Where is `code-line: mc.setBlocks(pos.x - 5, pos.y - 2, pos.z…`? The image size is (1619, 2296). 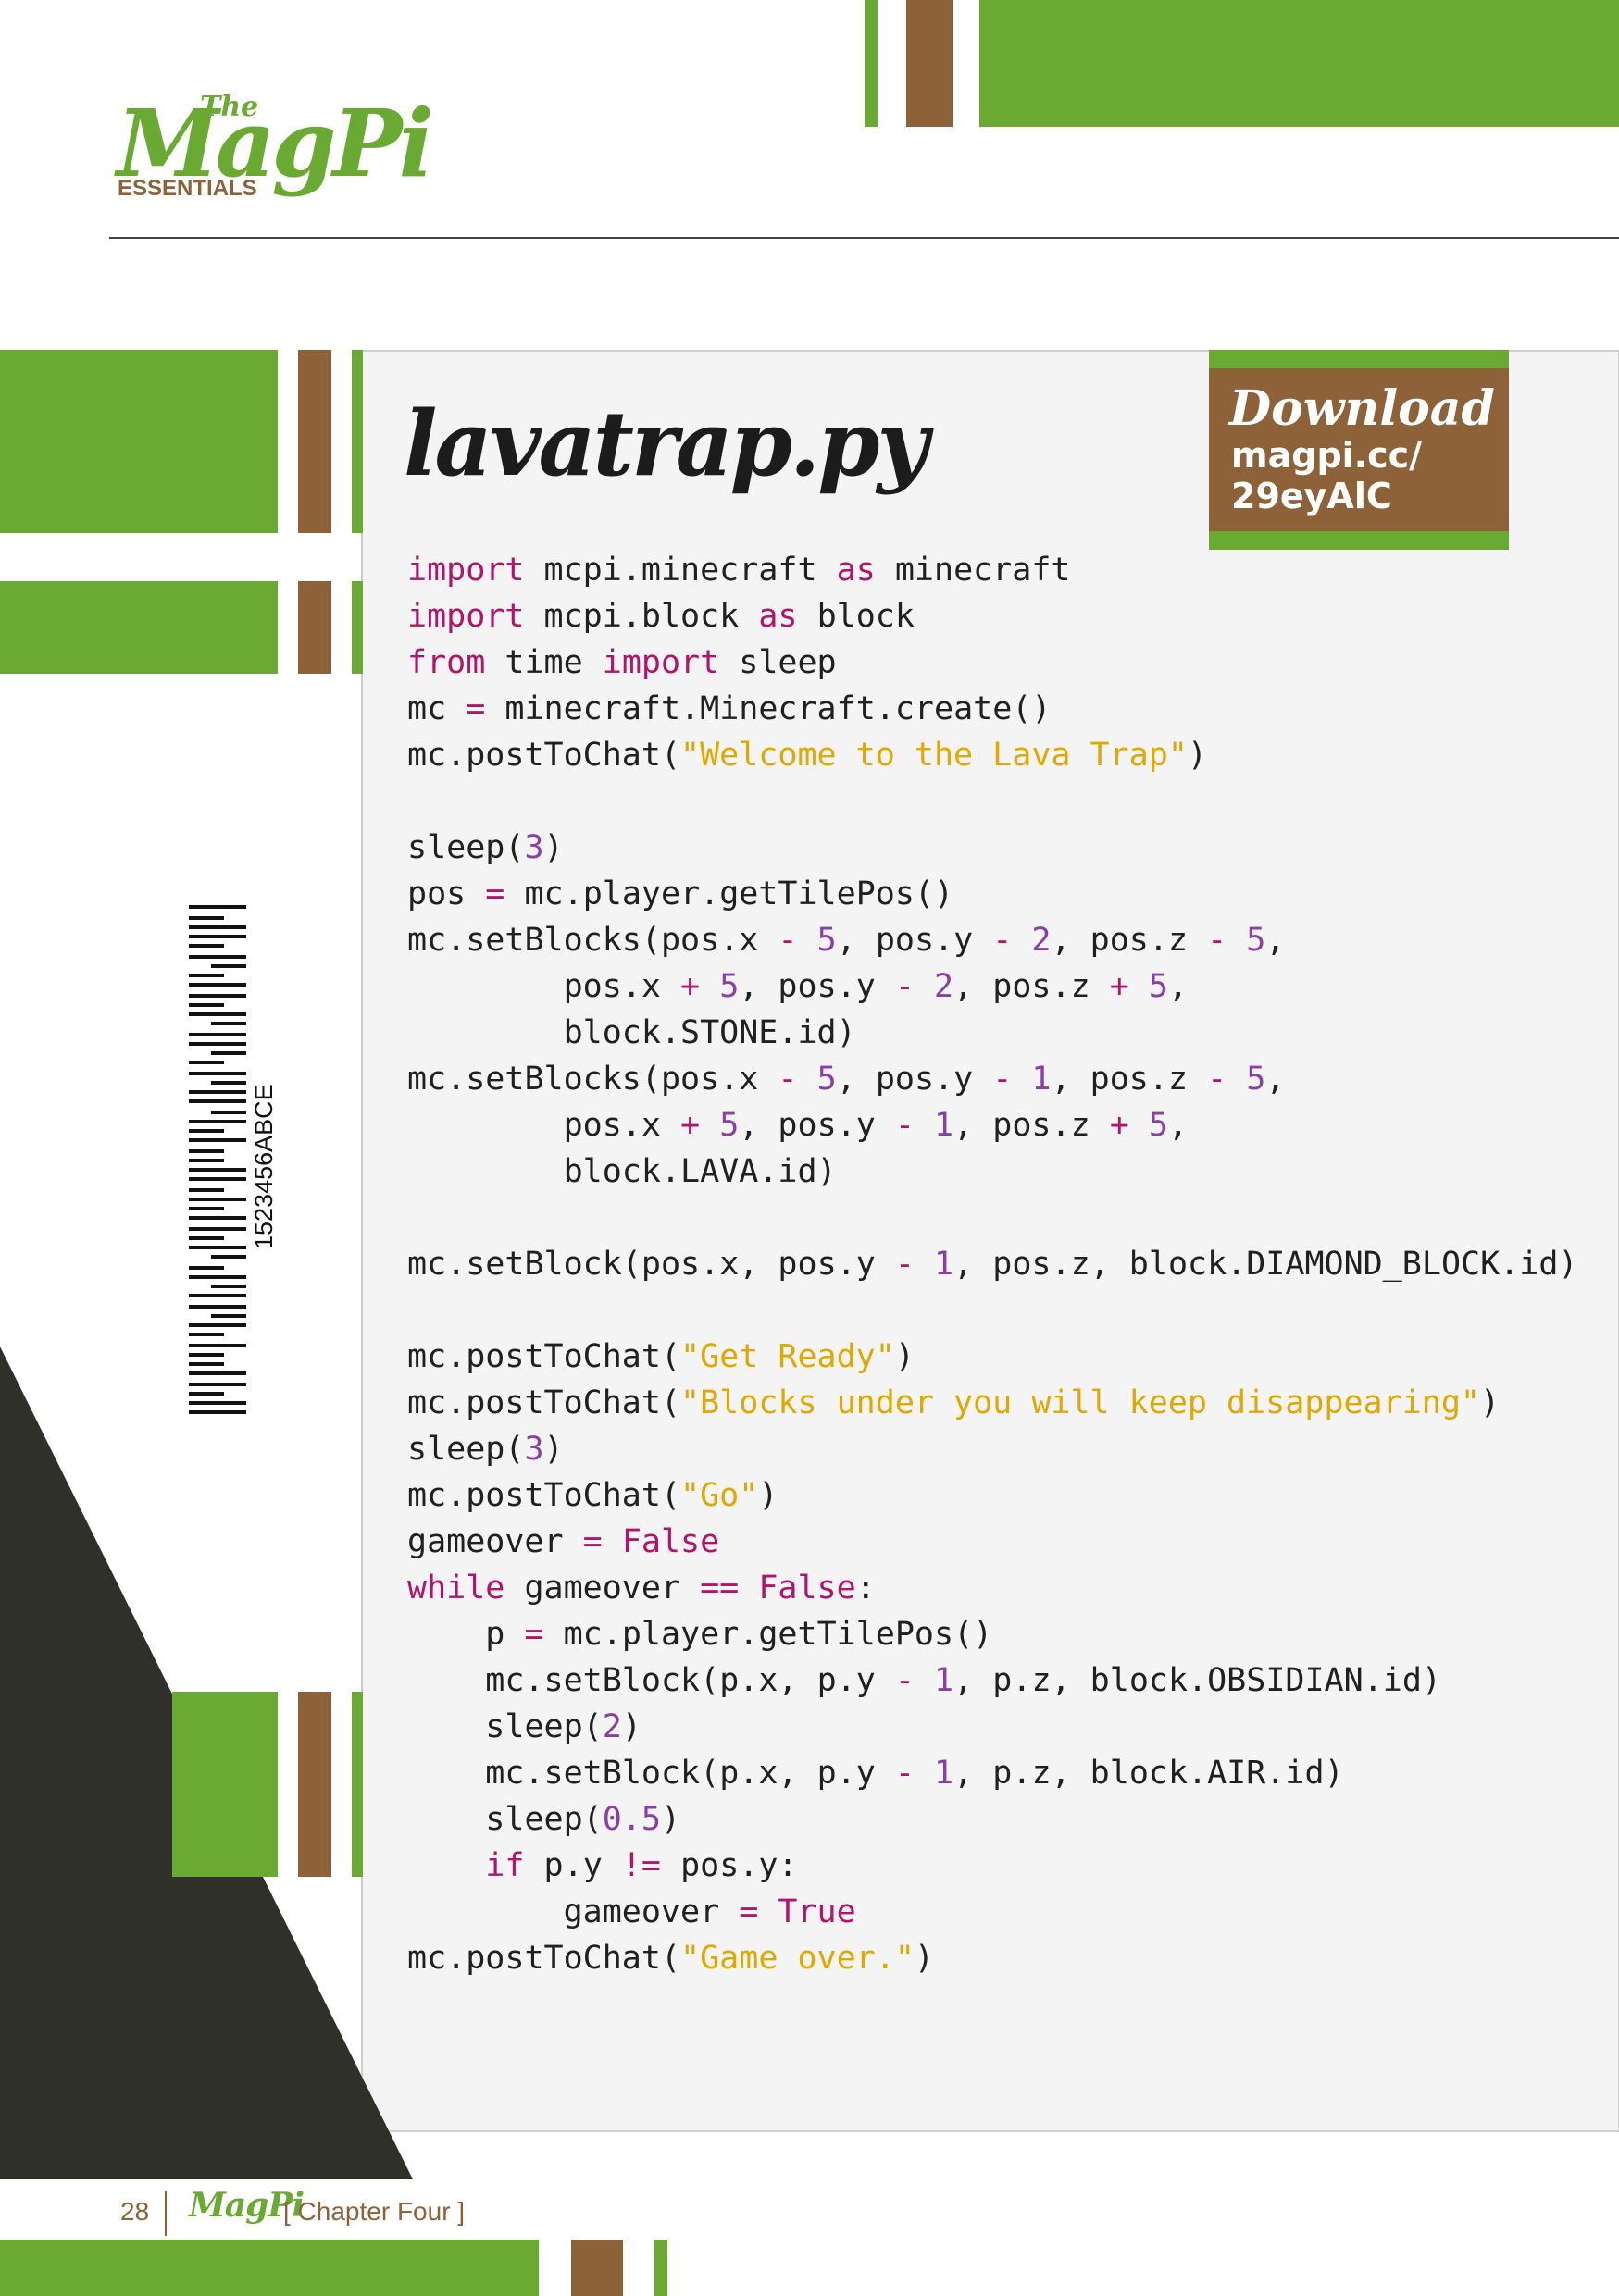
code-line: mc.setBlocks(pos.x - 5, pos.y - 2, pos.z… is located at coordinates (847, 941).